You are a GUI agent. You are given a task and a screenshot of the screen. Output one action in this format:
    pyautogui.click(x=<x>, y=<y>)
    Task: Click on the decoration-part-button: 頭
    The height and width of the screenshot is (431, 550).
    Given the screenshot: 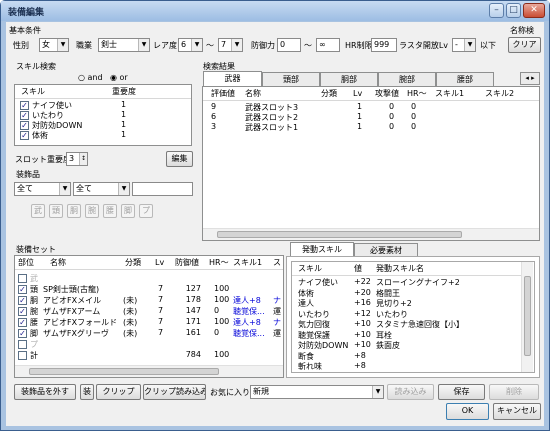 What is the action you would take?
    pyautogui.click(x=56, y=211)
    